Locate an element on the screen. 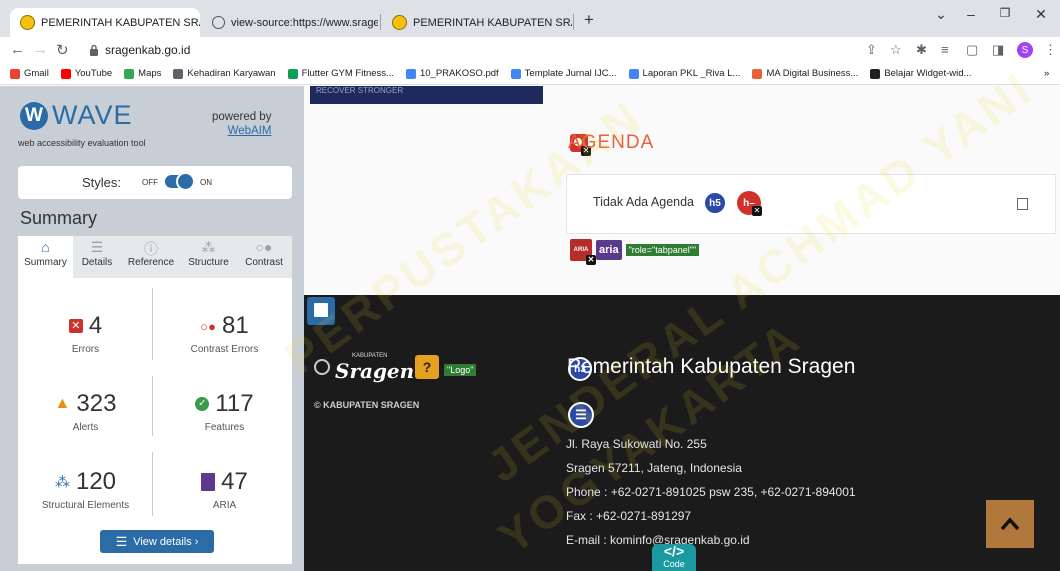 Image resolution: width=1060 pixels, height=571 pixels. code-label: Code is located at coordinates (674, 564).